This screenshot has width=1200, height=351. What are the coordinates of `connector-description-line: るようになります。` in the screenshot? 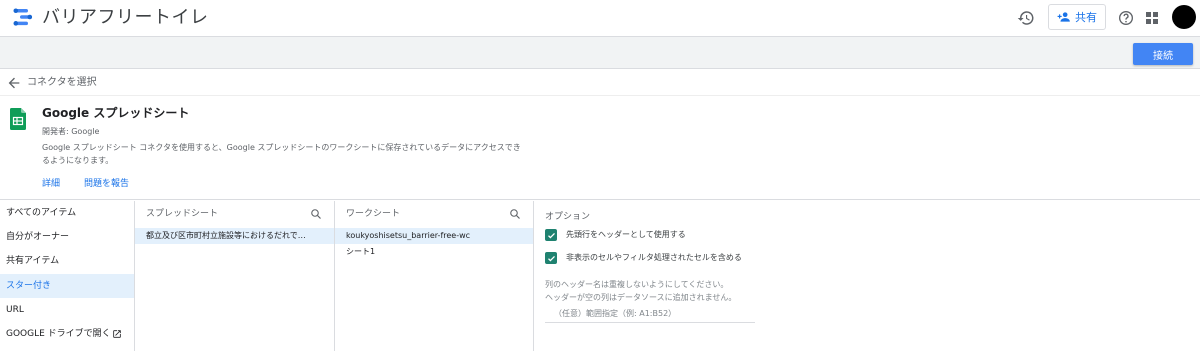 It's located at (78, 160).